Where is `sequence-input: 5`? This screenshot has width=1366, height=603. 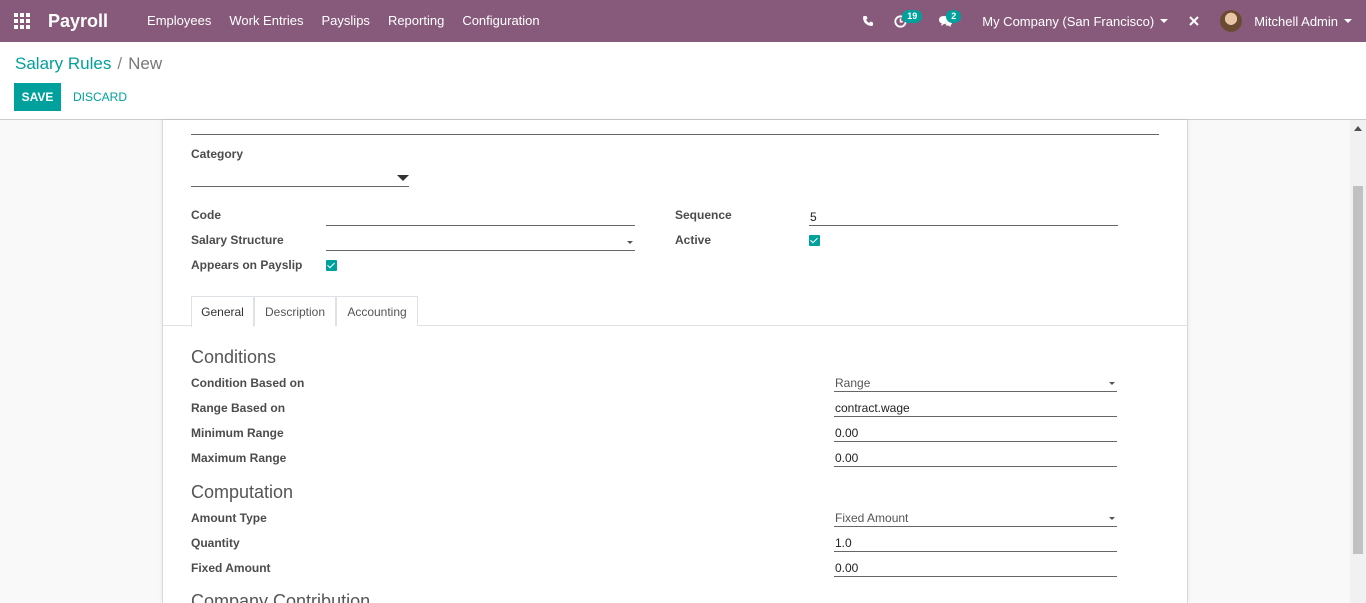 sequence-input: 5 is located at coordinates (963, 217).